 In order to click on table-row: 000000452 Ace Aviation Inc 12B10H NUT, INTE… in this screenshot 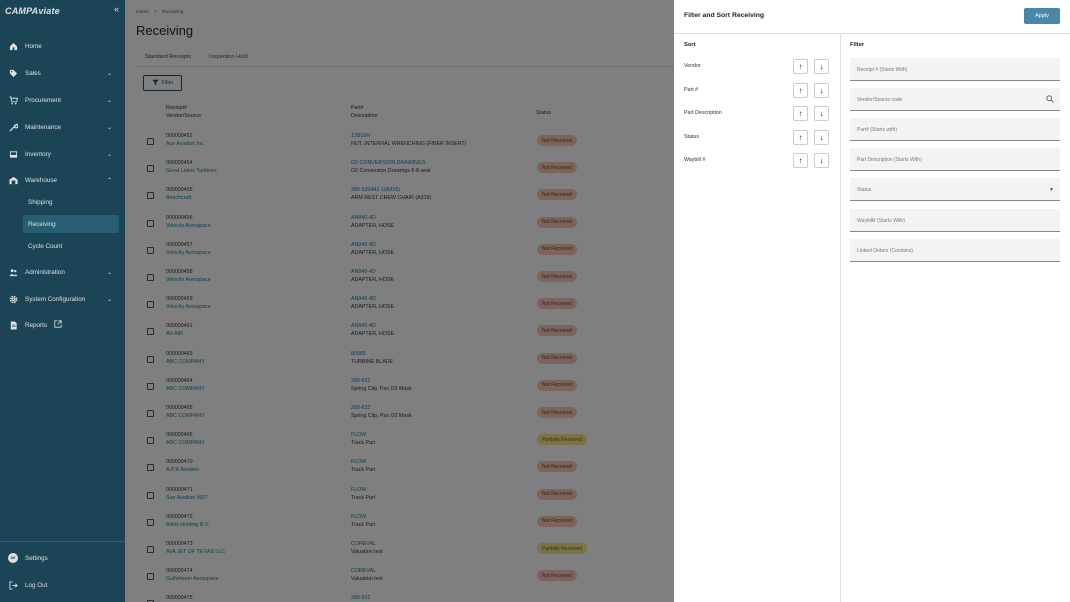, I will do `click(399, 143)`.